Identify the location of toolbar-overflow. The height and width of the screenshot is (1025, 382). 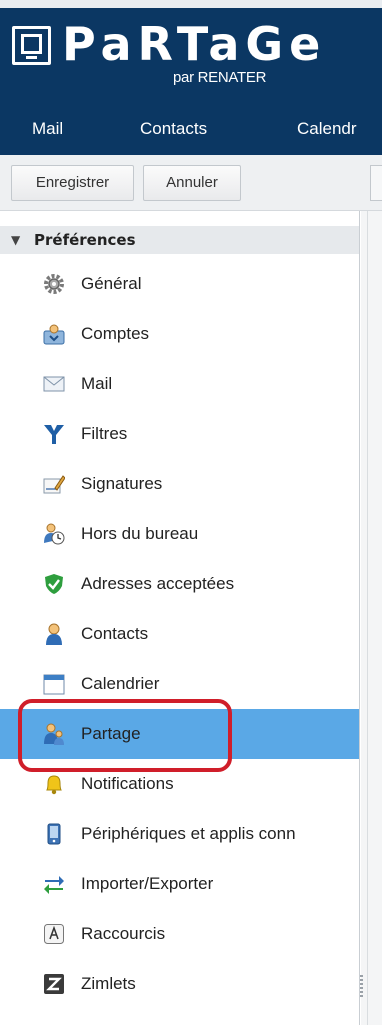
(376, 183).